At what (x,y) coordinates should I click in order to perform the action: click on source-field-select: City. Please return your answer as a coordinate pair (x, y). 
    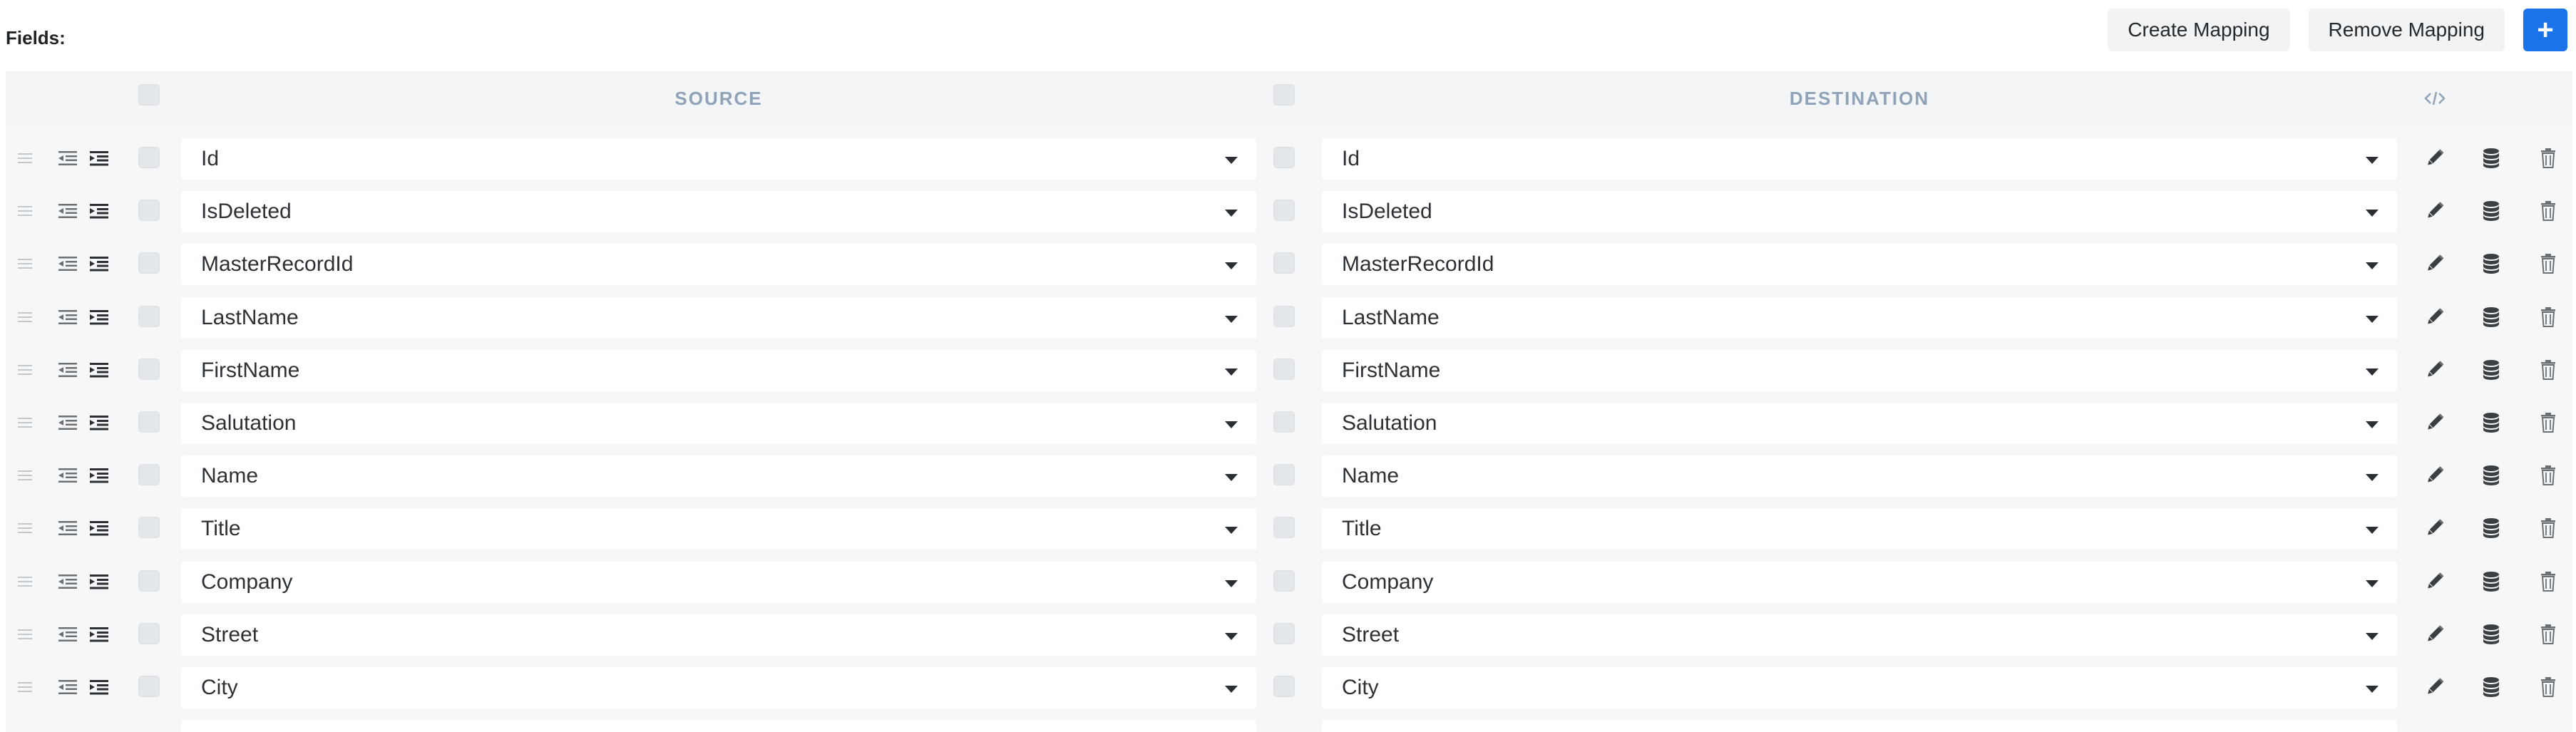
    Looking at the image, I should click on (718, 687).